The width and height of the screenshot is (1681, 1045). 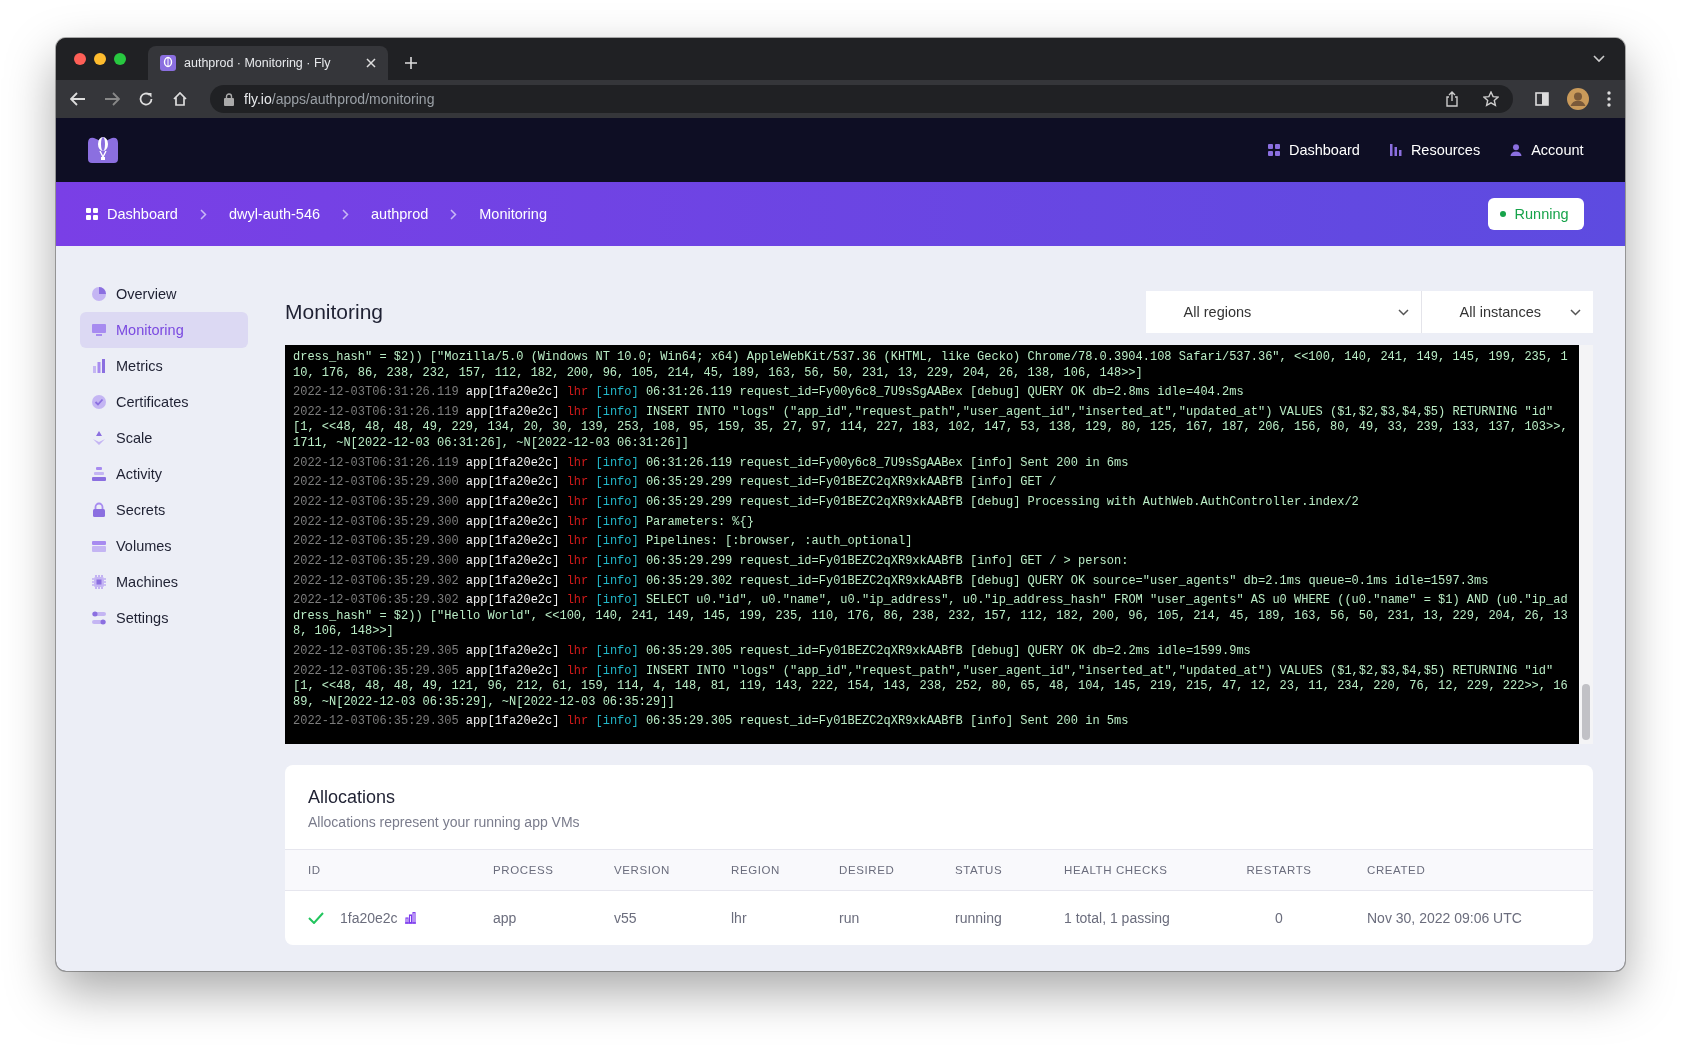 What do you see at coordinates (100, 59) in the screenshot?
I see `minimize-window-button` at bounding box center [100, 59].